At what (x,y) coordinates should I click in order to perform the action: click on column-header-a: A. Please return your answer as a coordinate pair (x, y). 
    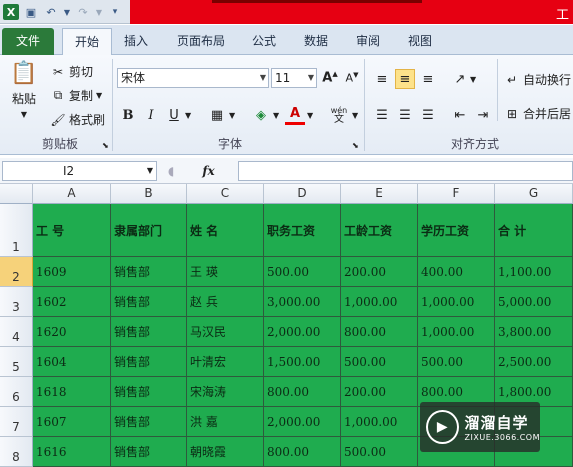
    Looking at the image, I should click on (72, 194).